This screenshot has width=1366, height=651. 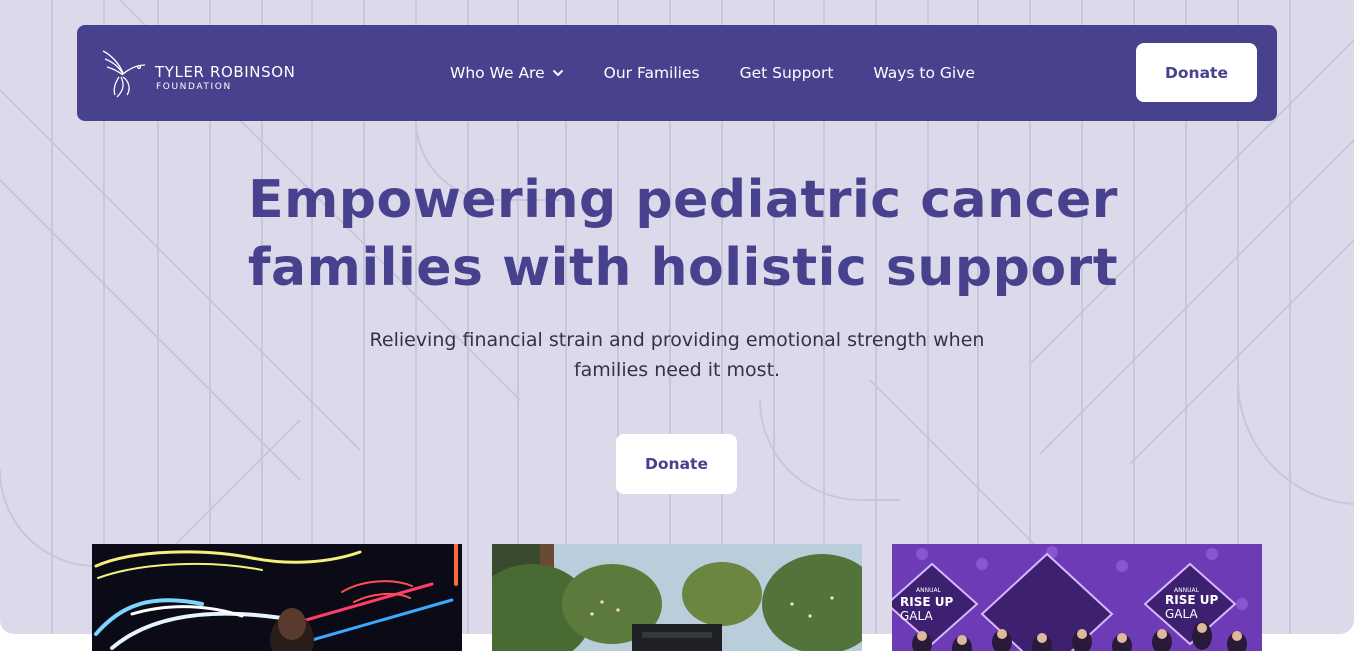 What do you see at coordinates (1191, 600) in the screenshot?
I see `gala-sign-right-mid: RISE UP` at bounding box center [1191, 600].